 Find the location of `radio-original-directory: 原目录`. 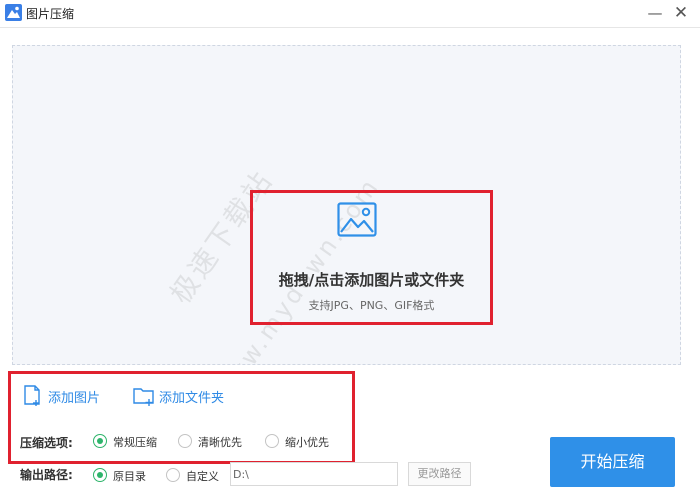

radio-original-directory: 原目录 is located at coordinates (125, 476).